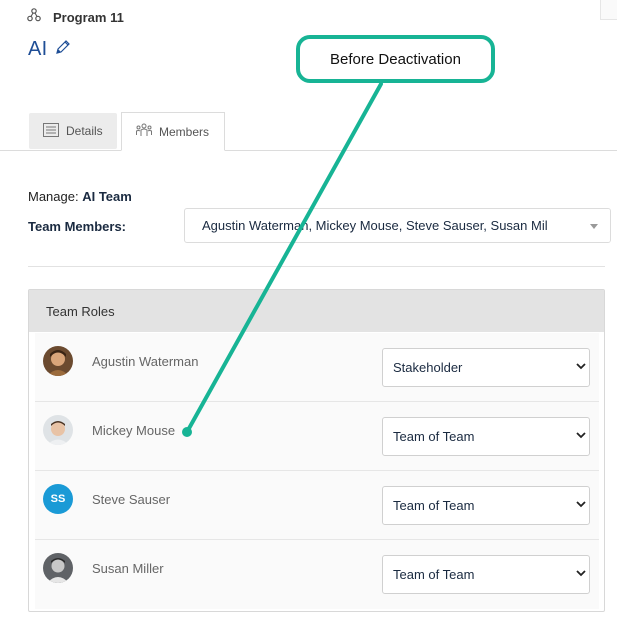  What do you see at coordinates (53, 196) in the screenshot?
I see `manage-prefix: Manage:` at bounding box center [53, 196].